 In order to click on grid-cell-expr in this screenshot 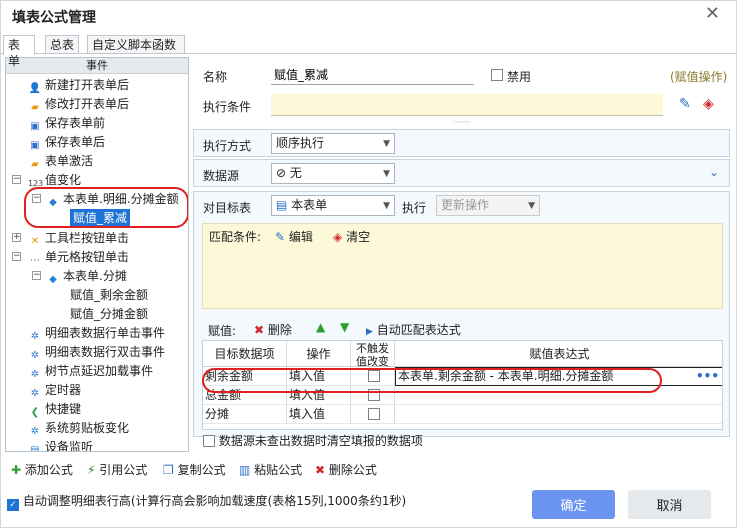, I will do `click(558, 414)`.